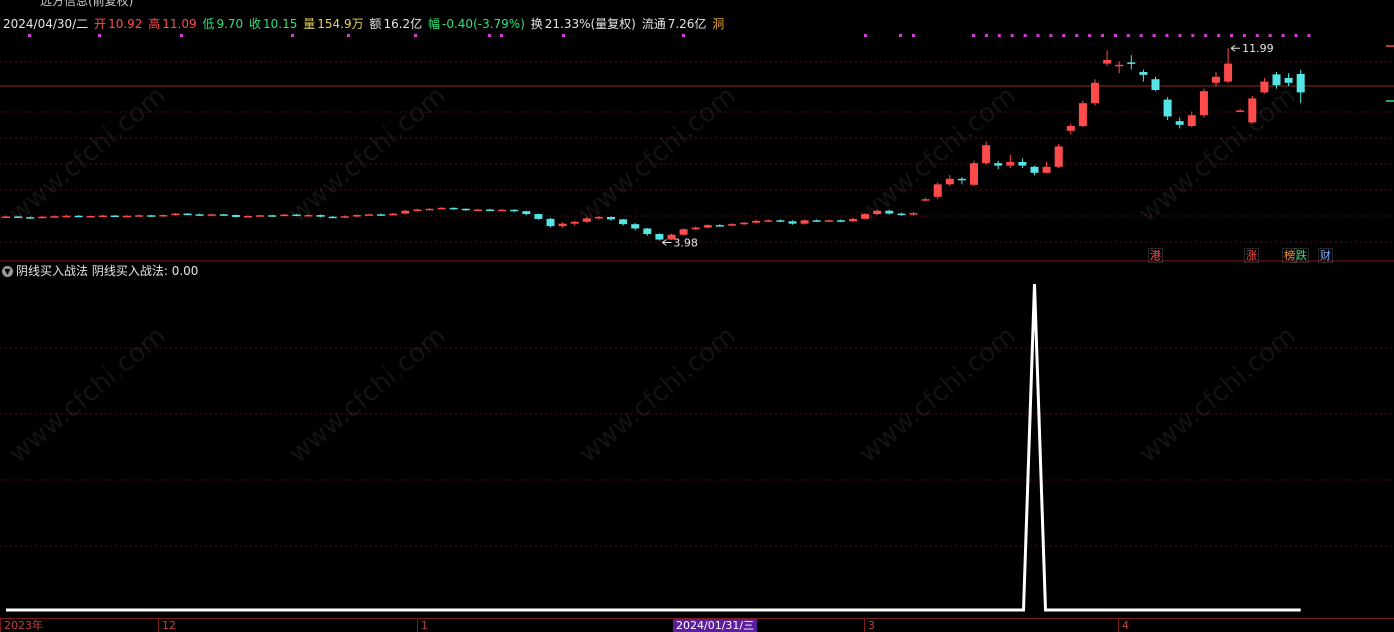 This screenshot has width=1394, height=632. I want to click on volume-label: 量, so click(309, 24).